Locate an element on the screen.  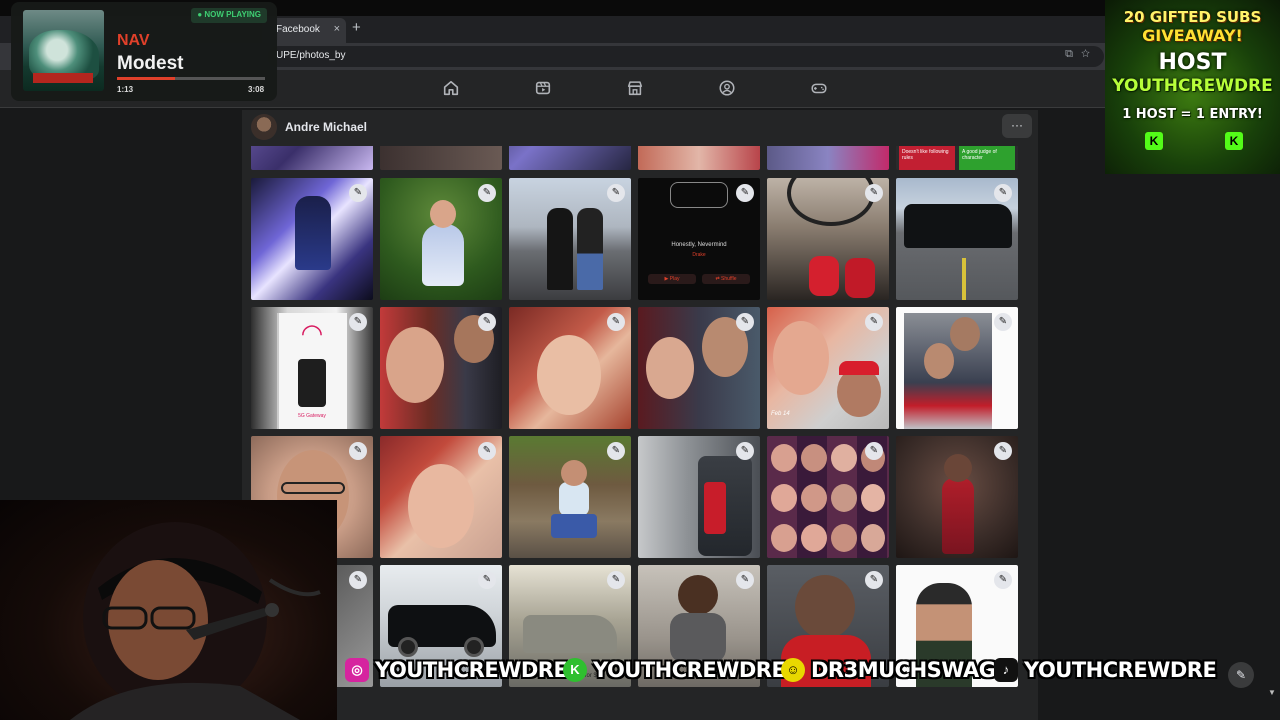
photo-thumbnail: Feb 14 ✎ is located at coordinates (828, 368).